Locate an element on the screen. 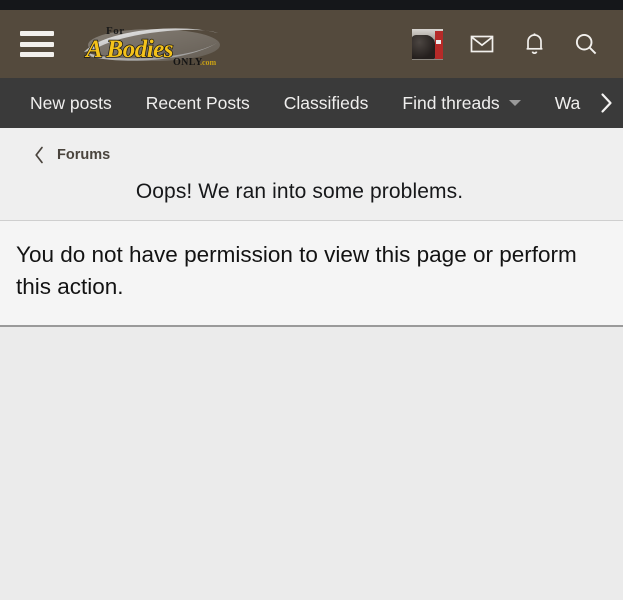 The image size is (623, 600). avatar-red-band is located at coordinates (438, 45).